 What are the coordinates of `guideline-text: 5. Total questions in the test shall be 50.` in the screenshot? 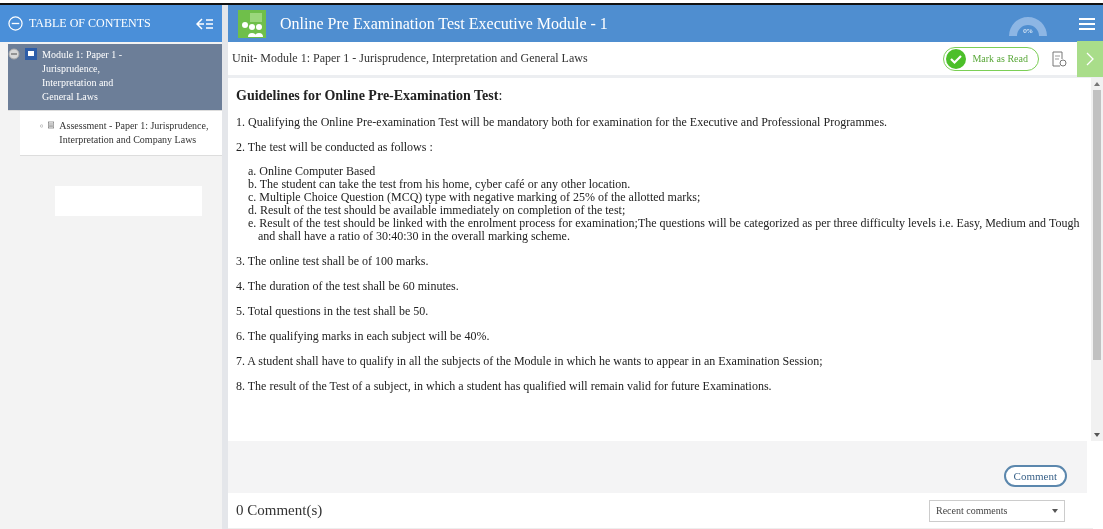 It's located at (333, 311).